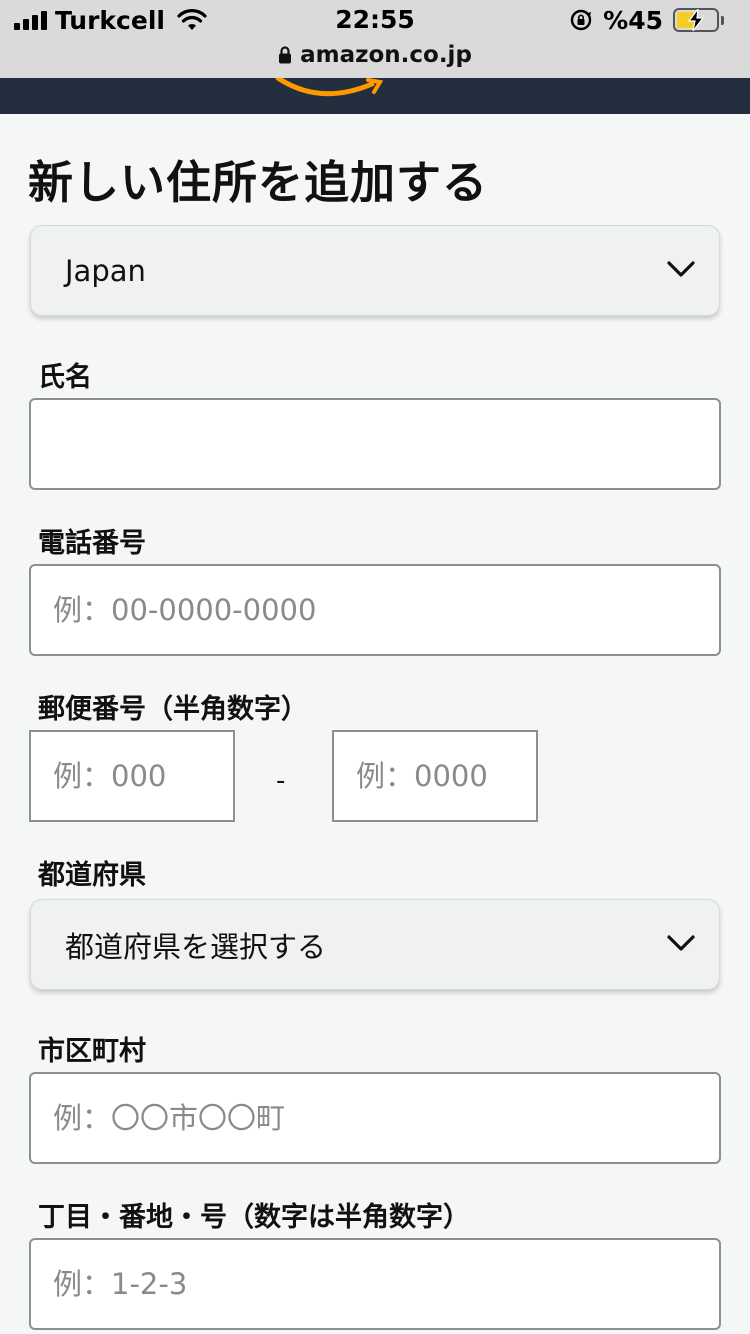  What do you see at coordinates (105, 270) in the screenshot?
I see `country-selected-value: Japan` at bounding box center [105, 270].